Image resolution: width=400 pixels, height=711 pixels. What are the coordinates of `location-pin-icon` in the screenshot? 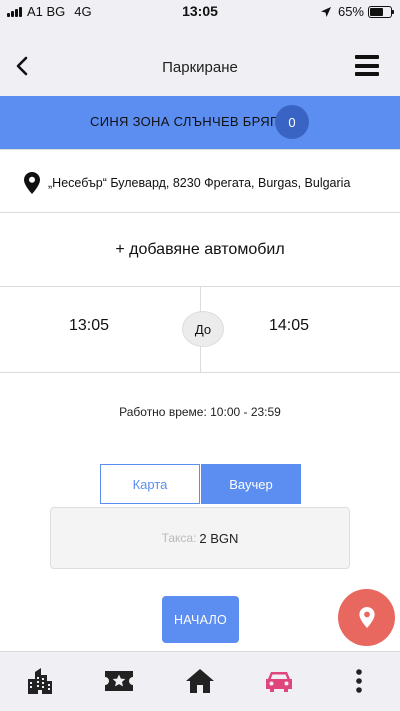 It's located at (366, 617).